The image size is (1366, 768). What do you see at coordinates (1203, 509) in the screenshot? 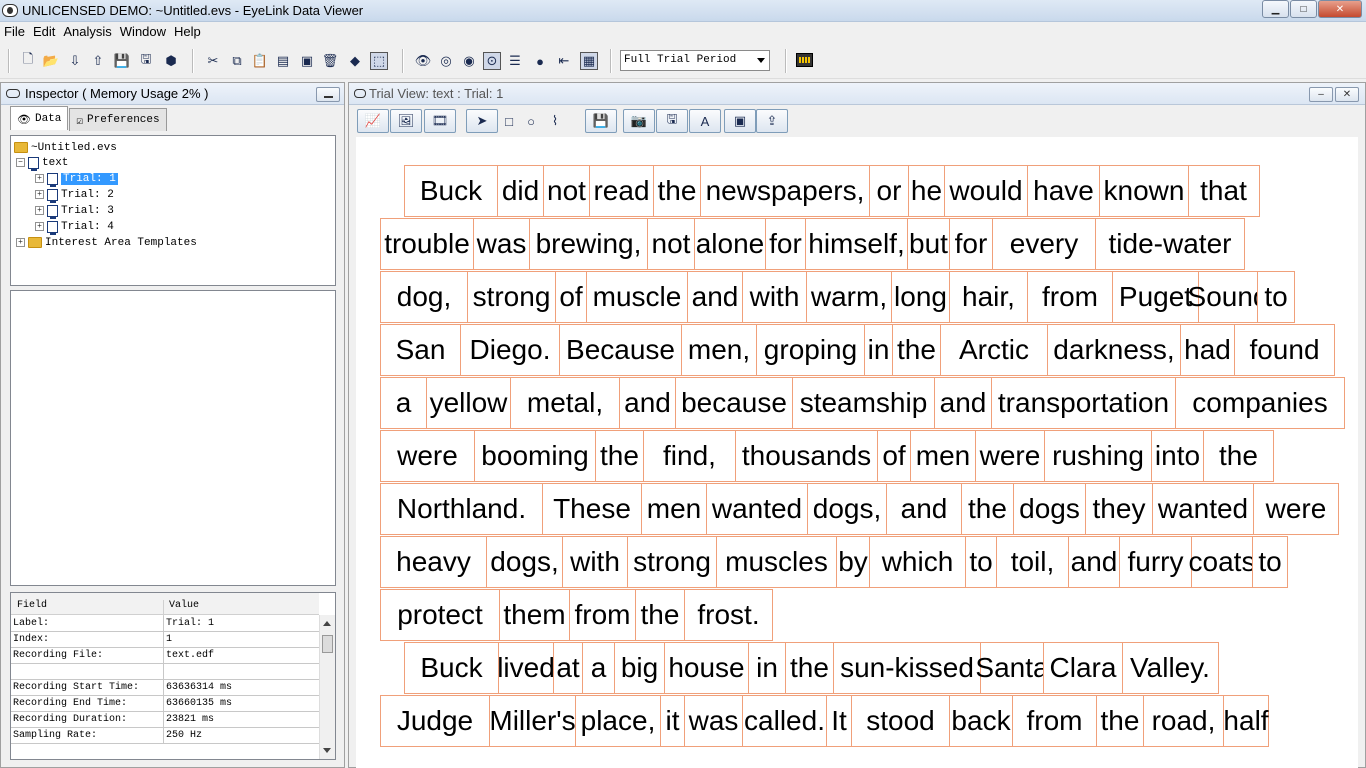
I see `interest-area-word: wanted` at bounding box center [1203, 509].